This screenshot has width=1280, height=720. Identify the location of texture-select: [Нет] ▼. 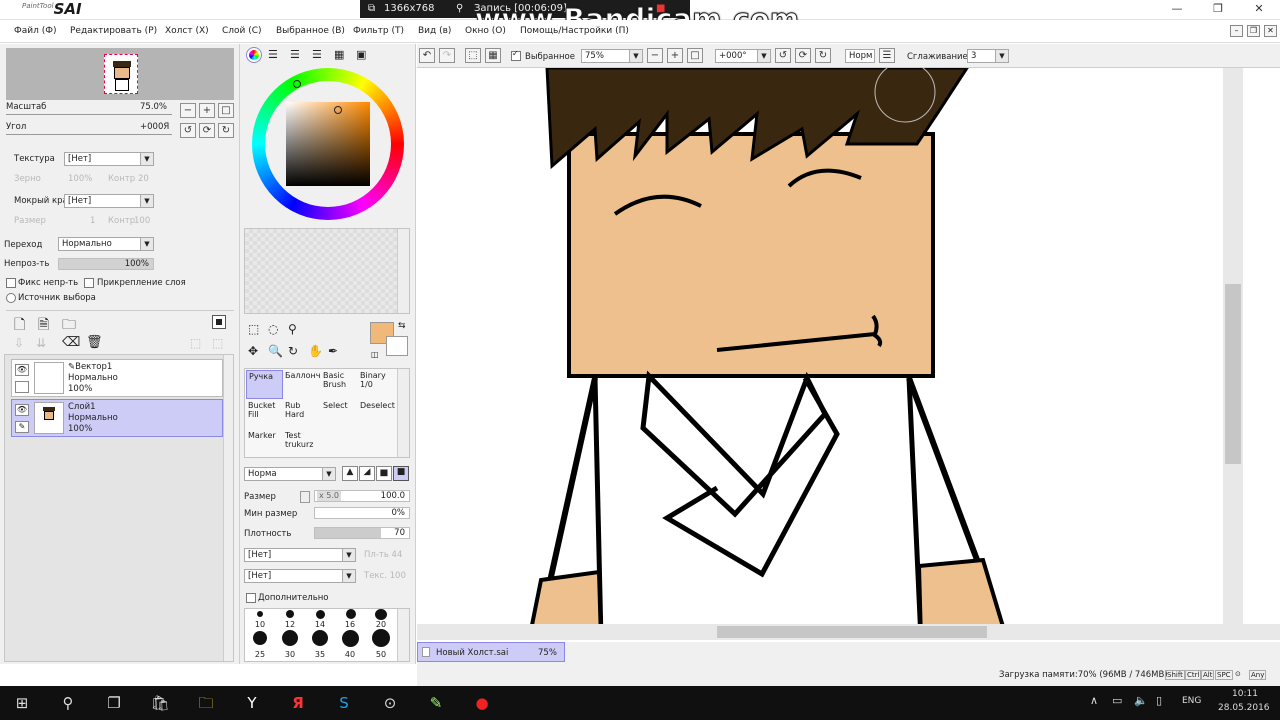
(109, 159).